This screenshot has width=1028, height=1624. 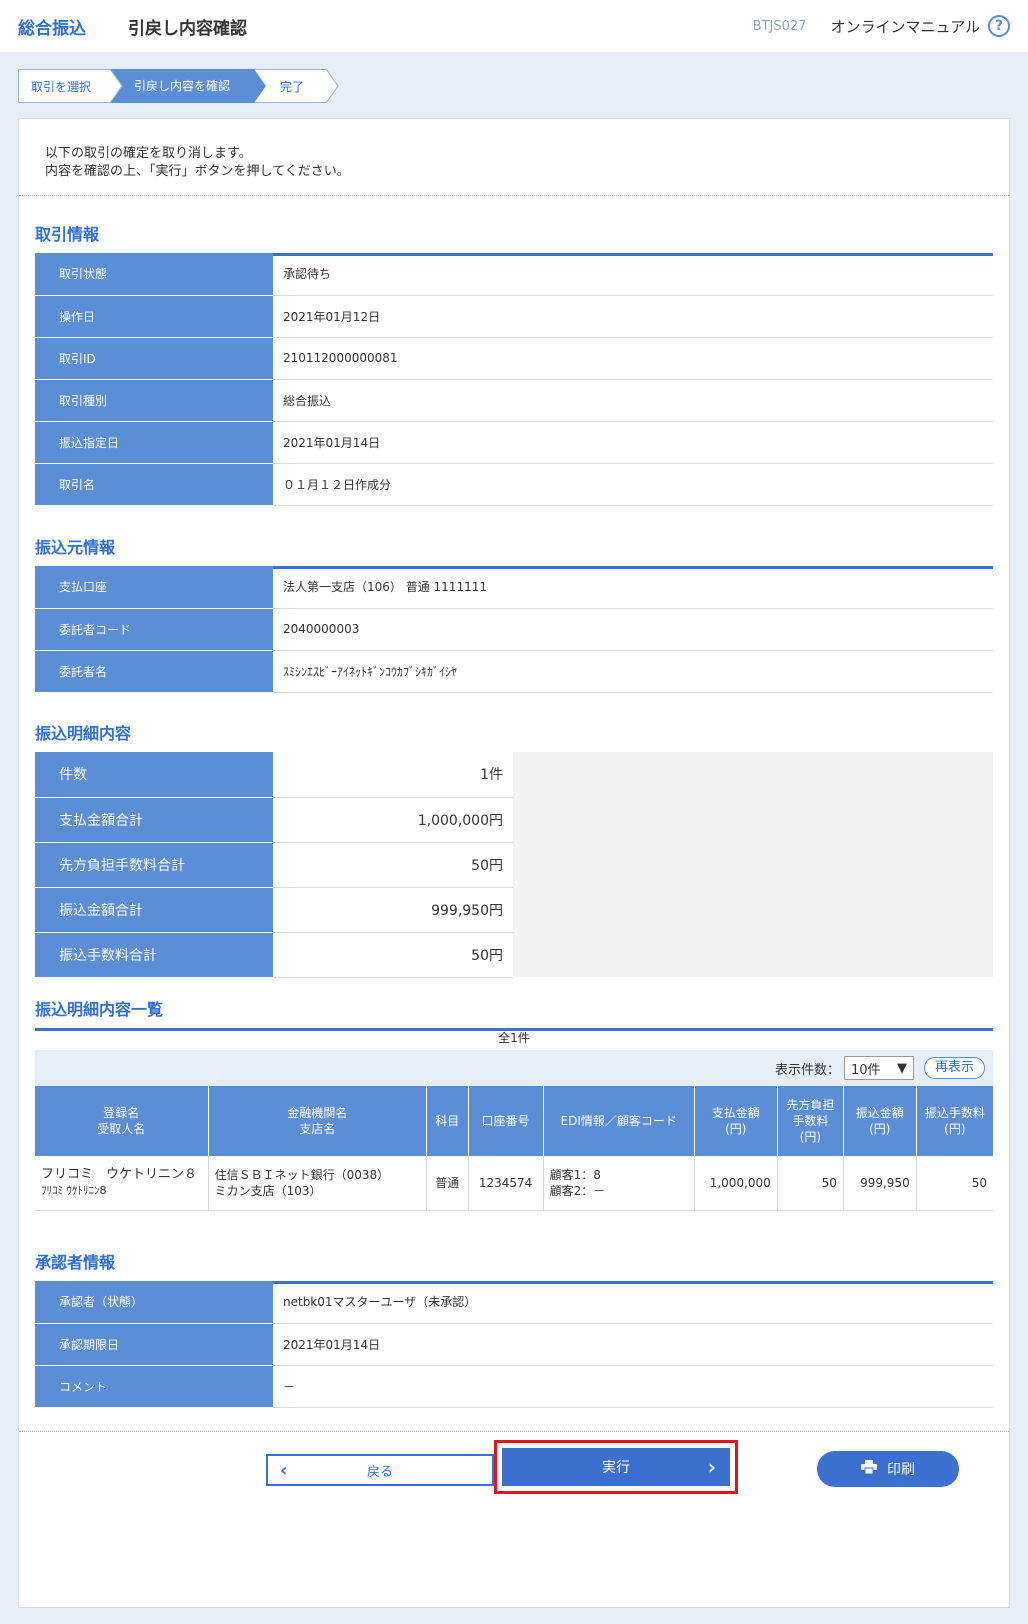 What do you see at coordinates (633, 274) in the screenshot?
I see `row-value: 承認待ち` at bounding box center [633, 274].